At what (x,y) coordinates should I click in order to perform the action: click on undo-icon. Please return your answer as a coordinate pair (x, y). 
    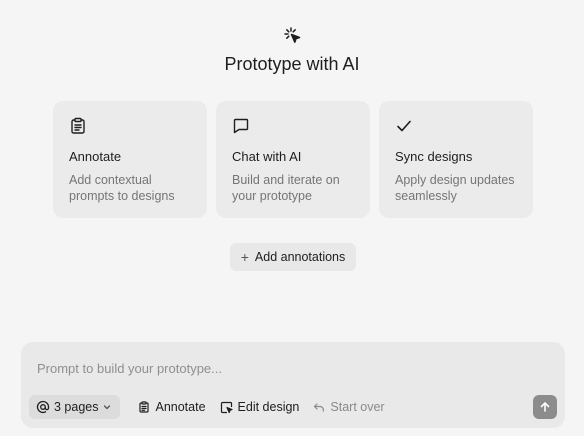
    Looking at the image, I should click on (319, 407).